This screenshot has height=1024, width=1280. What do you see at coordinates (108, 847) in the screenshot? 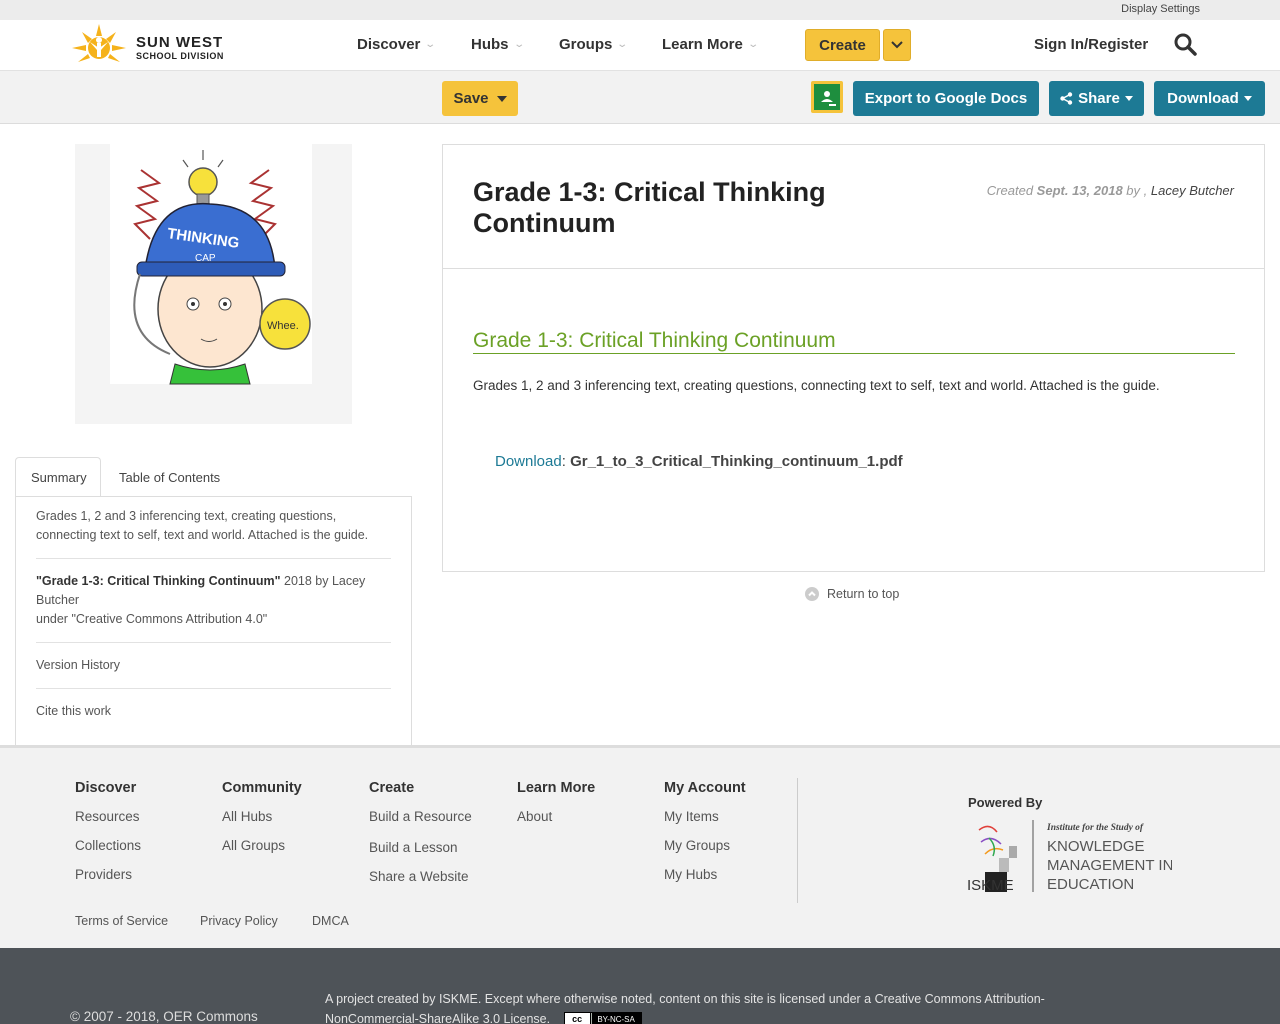
I see `footer-link-collections: Collections` at bounding box center [108, 847].